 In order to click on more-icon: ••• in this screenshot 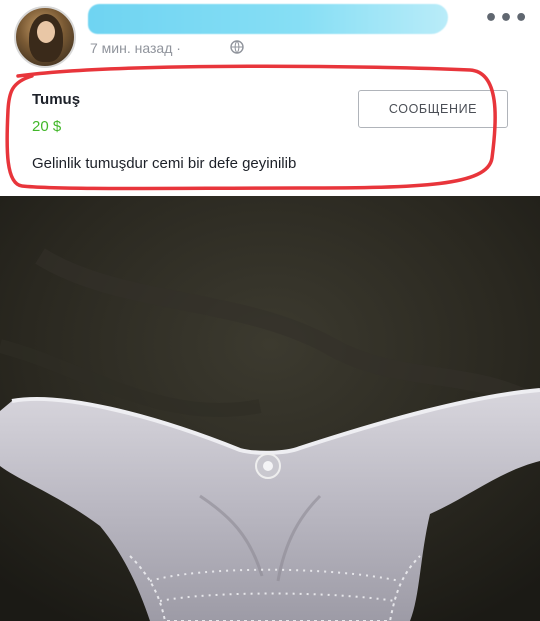, I will do `click(506, 19)`.